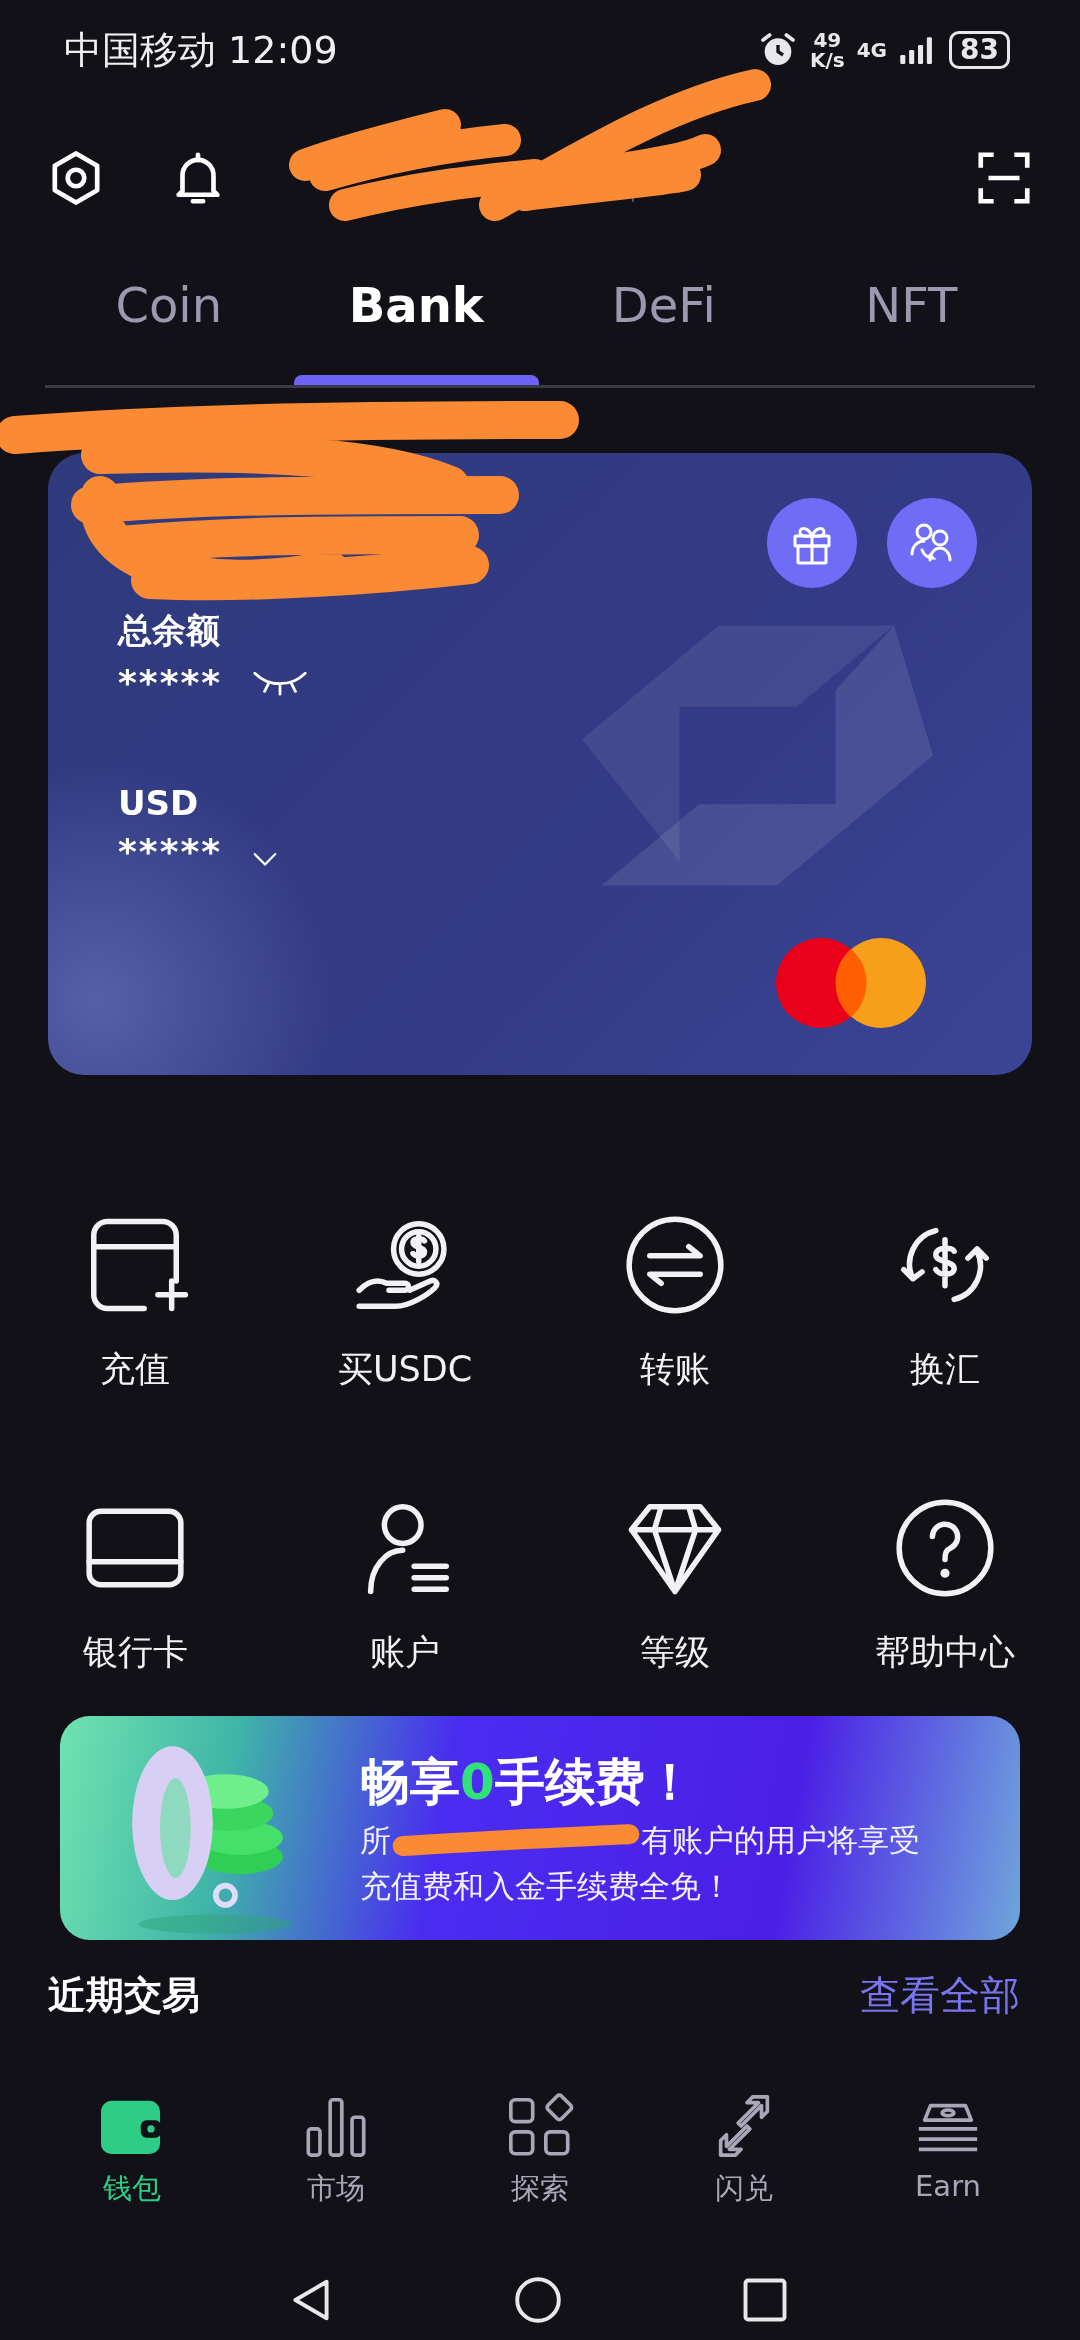 The height and width of the screenshot is (2340, 1080). What do you see at coordinates (780, 1840) in the screenshot?
I see `promo-text-end: 有账户的用户将享受` at bounding box center [780, 1840].